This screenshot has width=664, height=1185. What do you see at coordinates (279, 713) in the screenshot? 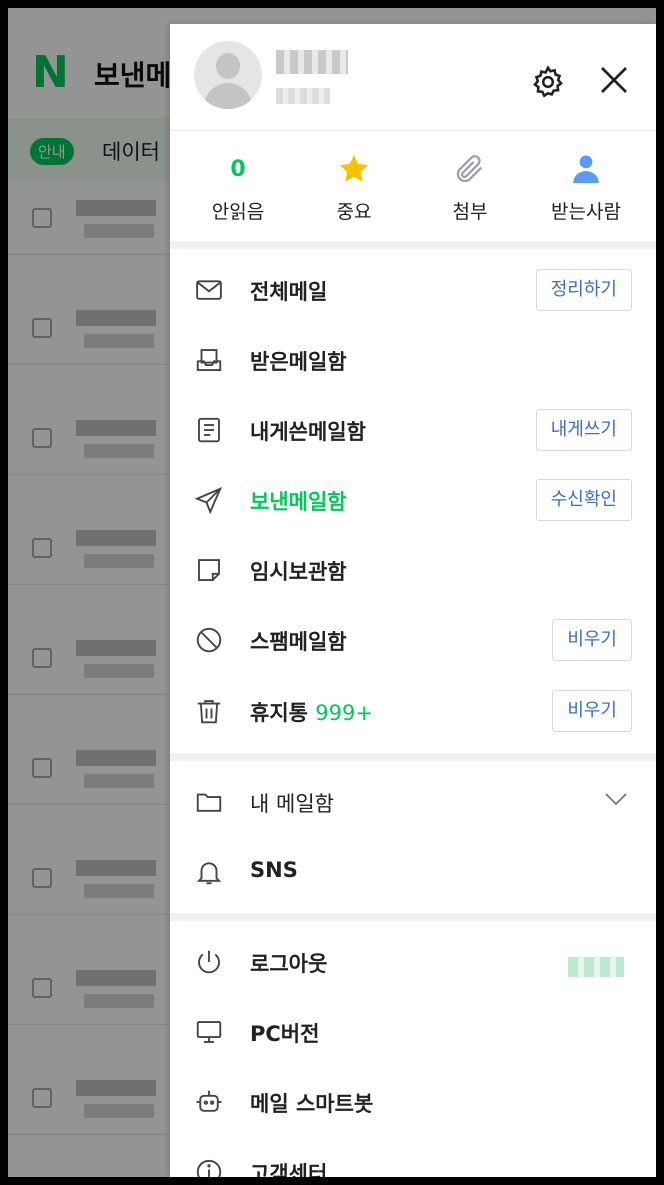
I see `trash-label: 휴지통` at bounding box center [279, 713].